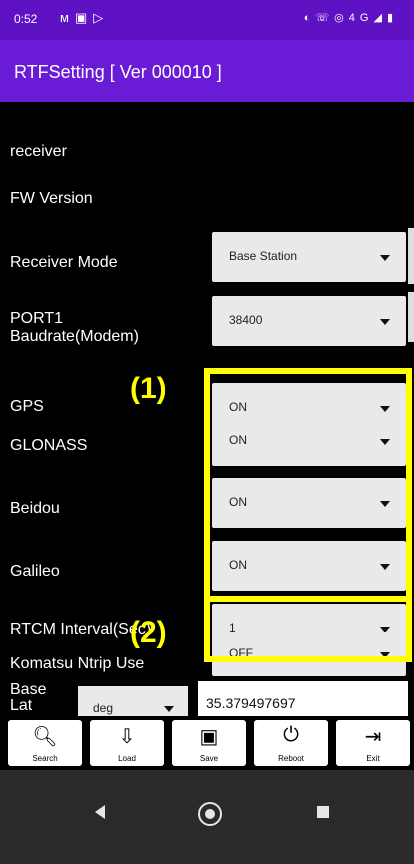 Image resolution: width=414 pixels, height=864 pixels. I want to click on home-icon, so click(210, 814).